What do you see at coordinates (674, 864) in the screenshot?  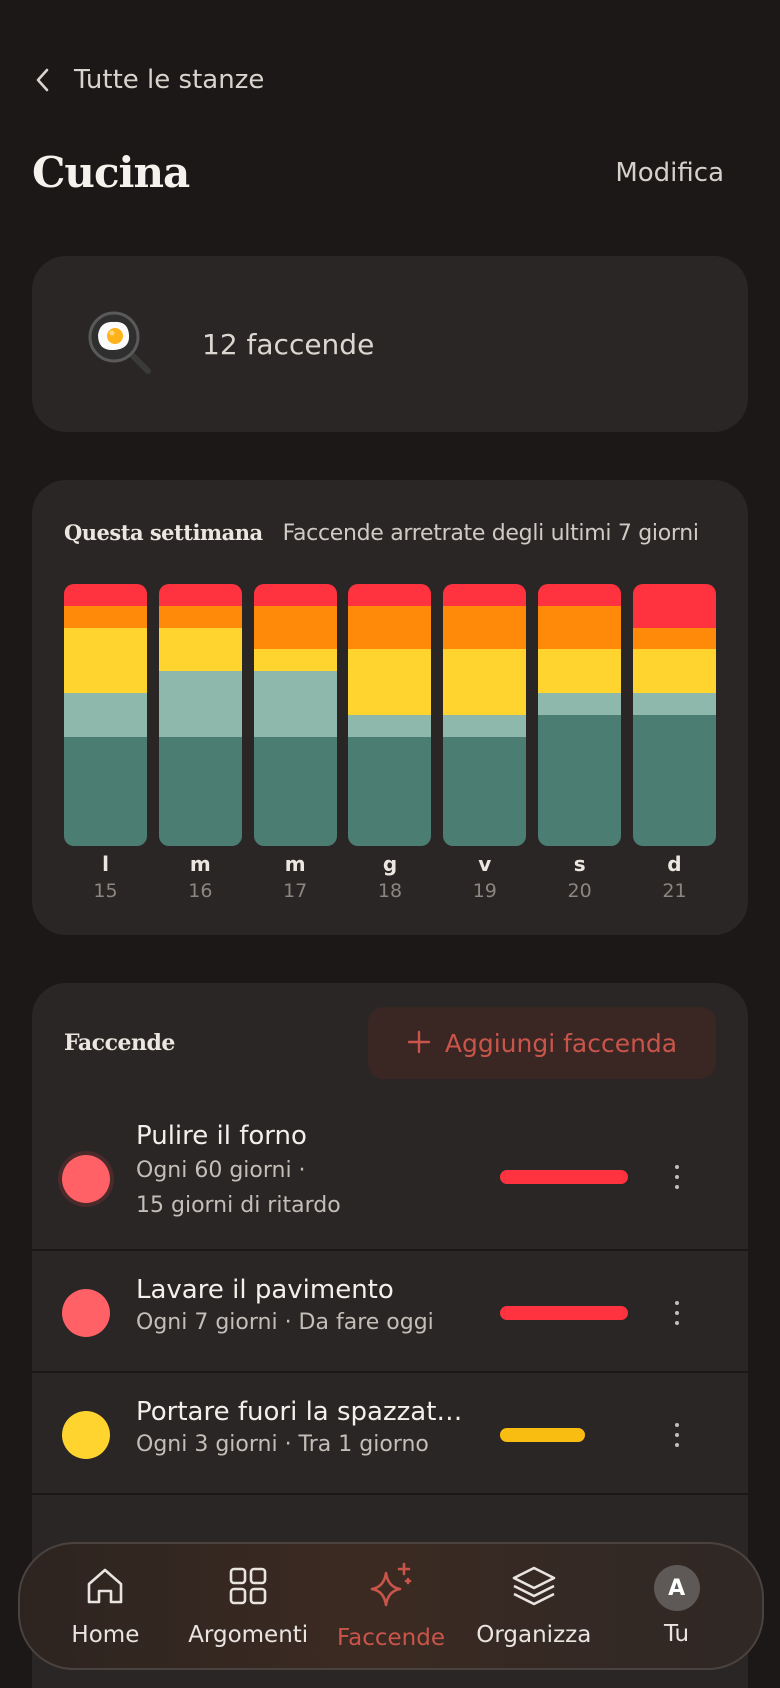 I see `chart-day-label: d` at bounding box center [674, 864].